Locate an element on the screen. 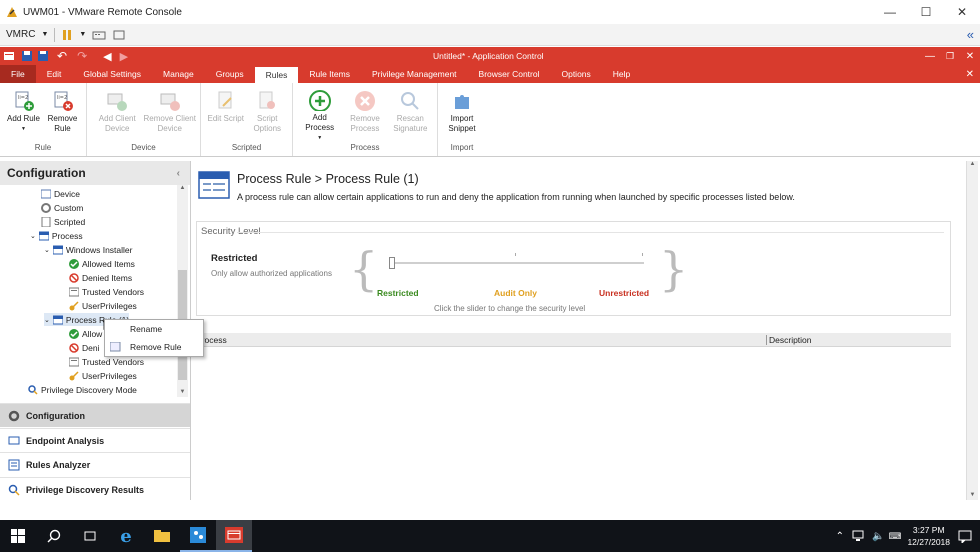 Image resolution: width=980 pixels, height=552 pixels. pause-icon is located at coordinates (67, 35).